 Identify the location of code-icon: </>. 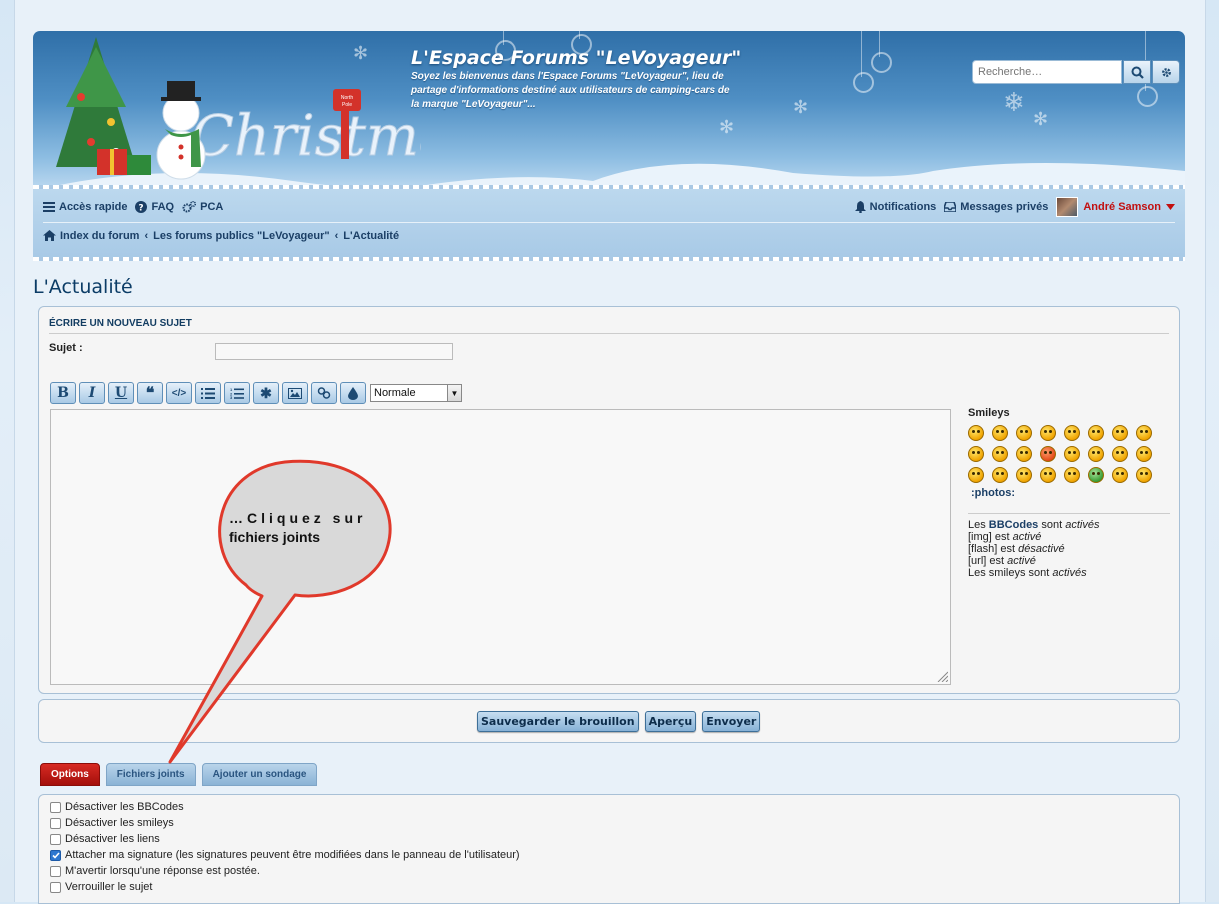
(179, 393).